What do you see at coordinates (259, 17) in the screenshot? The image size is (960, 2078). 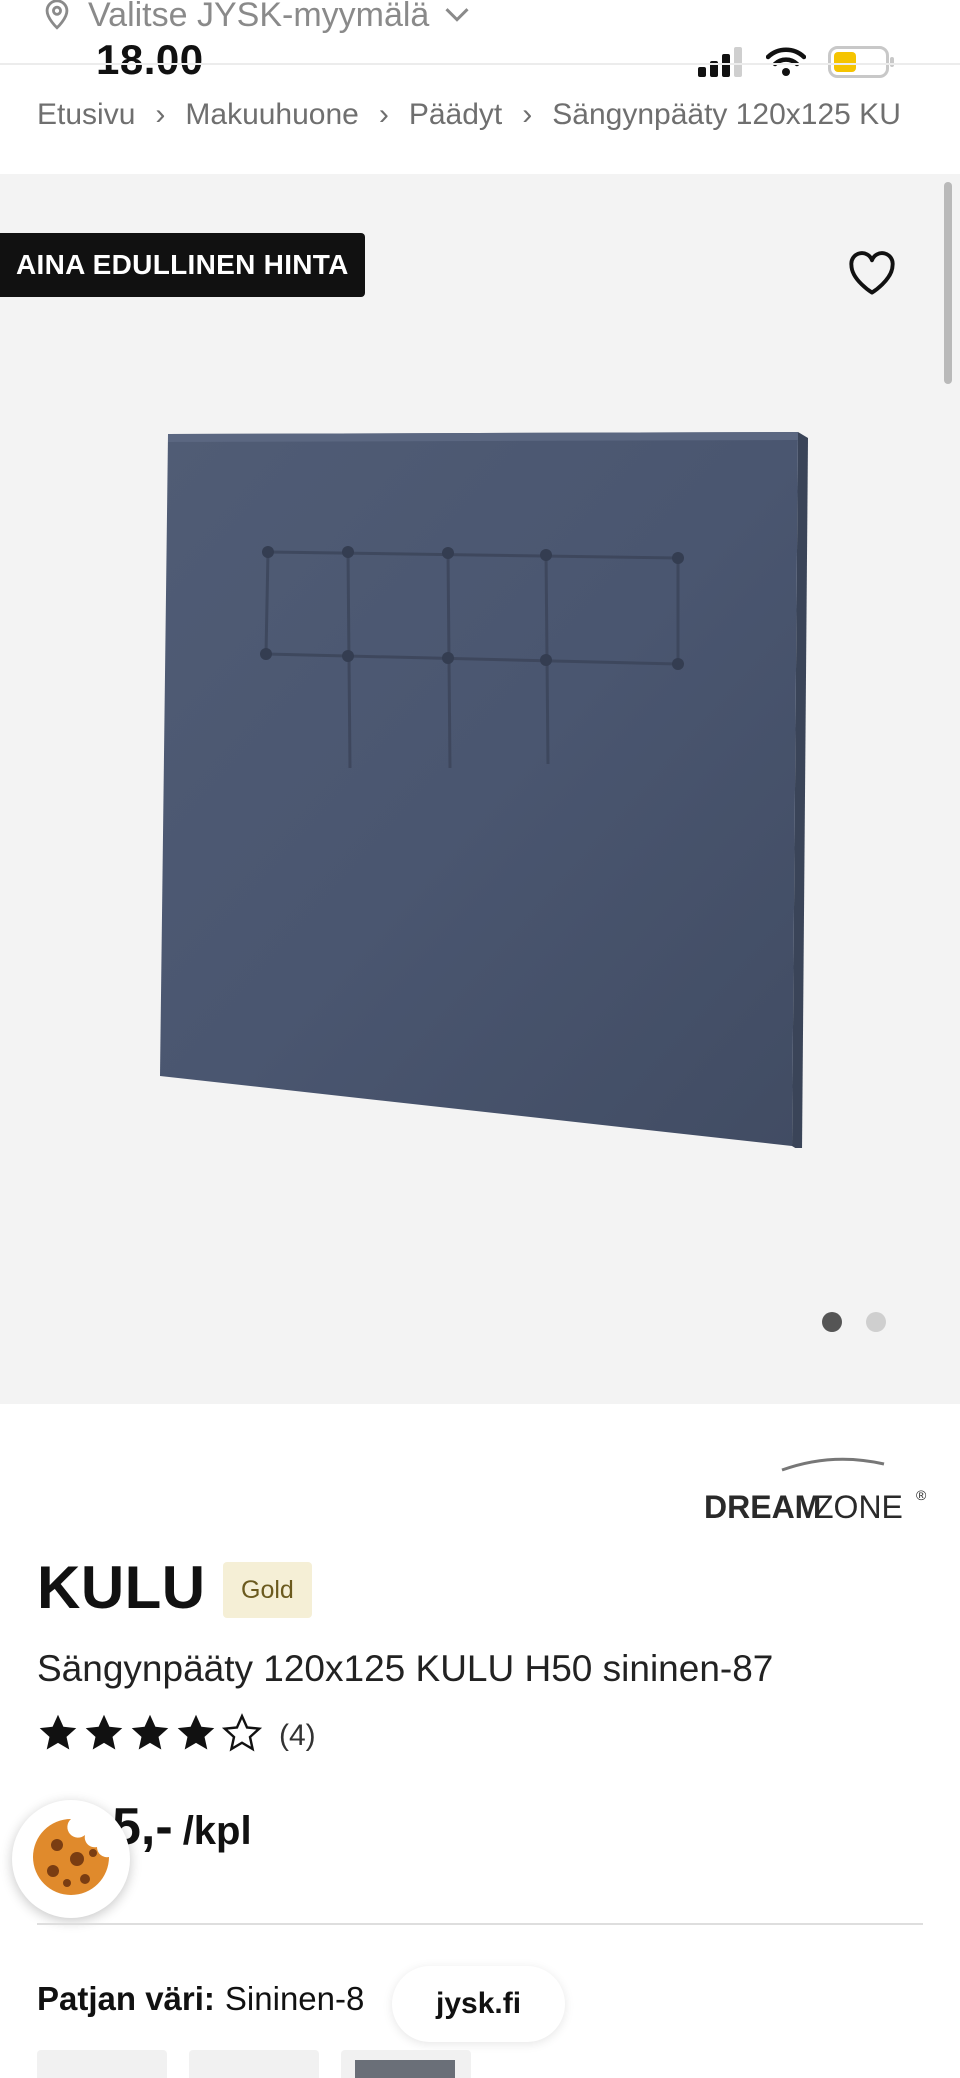 I see `store-selector-label: Valitse JYSK-myymälä` at bounding box center [259, 17].